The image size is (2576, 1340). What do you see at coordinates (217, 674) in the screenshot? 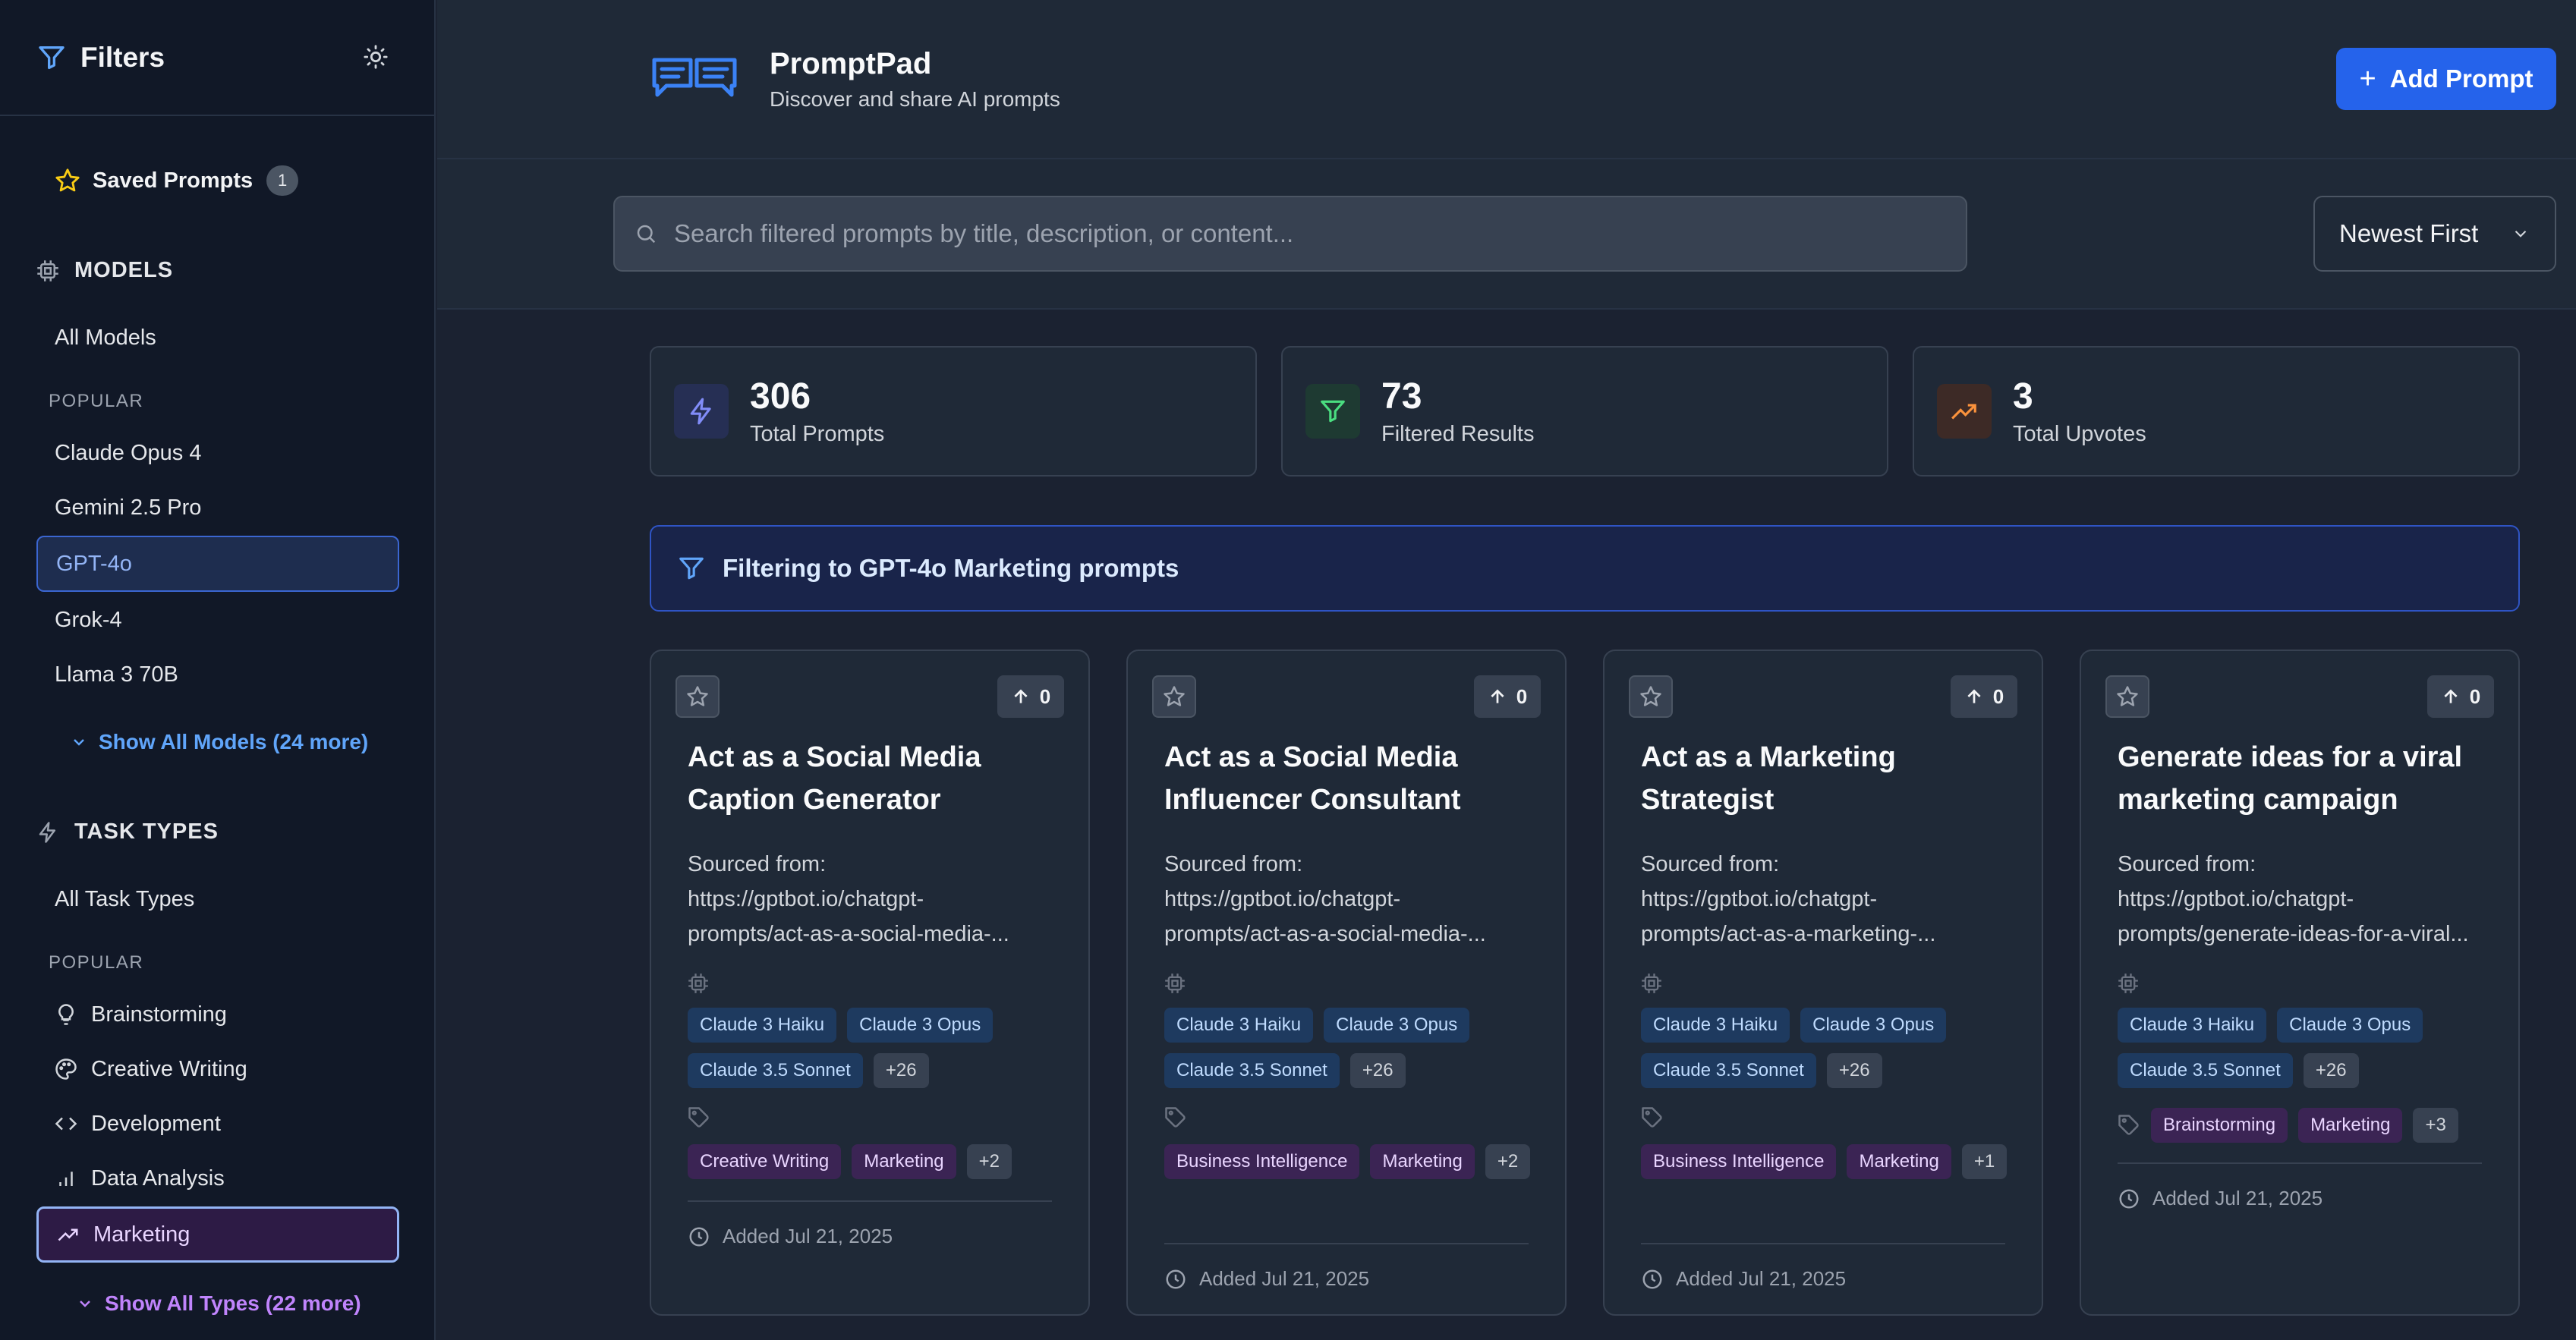
I see `sidebar-model-llama-3-70b: Llama 3 70B` at bounding box center [217, 674].